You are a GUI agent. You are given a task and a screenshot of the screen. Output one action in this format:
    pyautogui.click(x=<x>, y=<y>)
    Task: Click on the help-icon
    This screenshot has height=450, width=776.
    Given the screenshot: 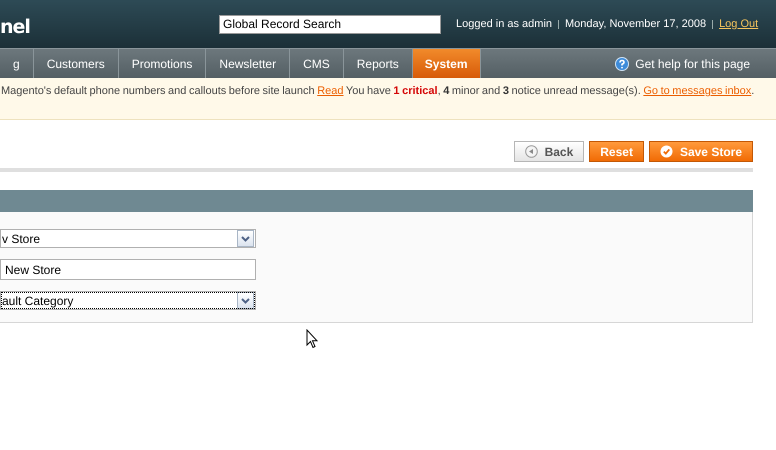 What is the action you would take?
    pyautogui.click(x=622, y=63)
    